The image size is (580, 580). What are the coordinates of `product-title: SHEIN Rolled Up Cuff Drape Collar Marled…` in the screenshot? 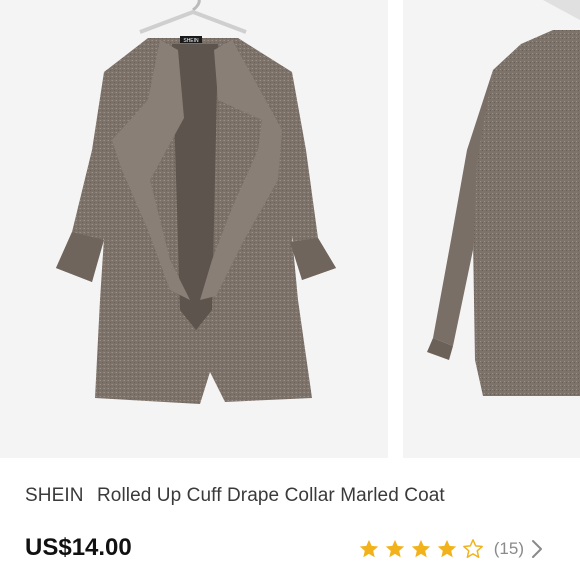 It's located at (295, 496).